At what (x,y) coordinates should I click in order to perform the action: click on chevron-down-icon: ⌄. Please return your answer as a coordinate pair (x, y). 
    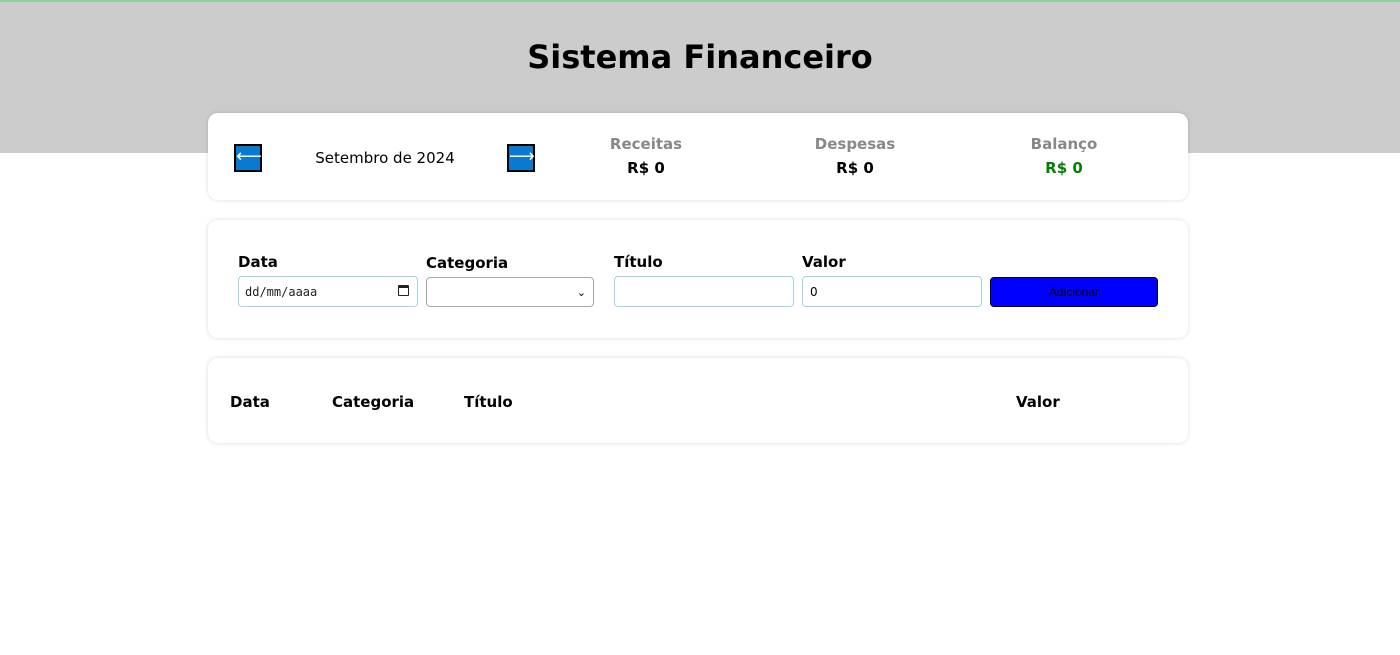
    Looking at the image, I should click on (581, 292).